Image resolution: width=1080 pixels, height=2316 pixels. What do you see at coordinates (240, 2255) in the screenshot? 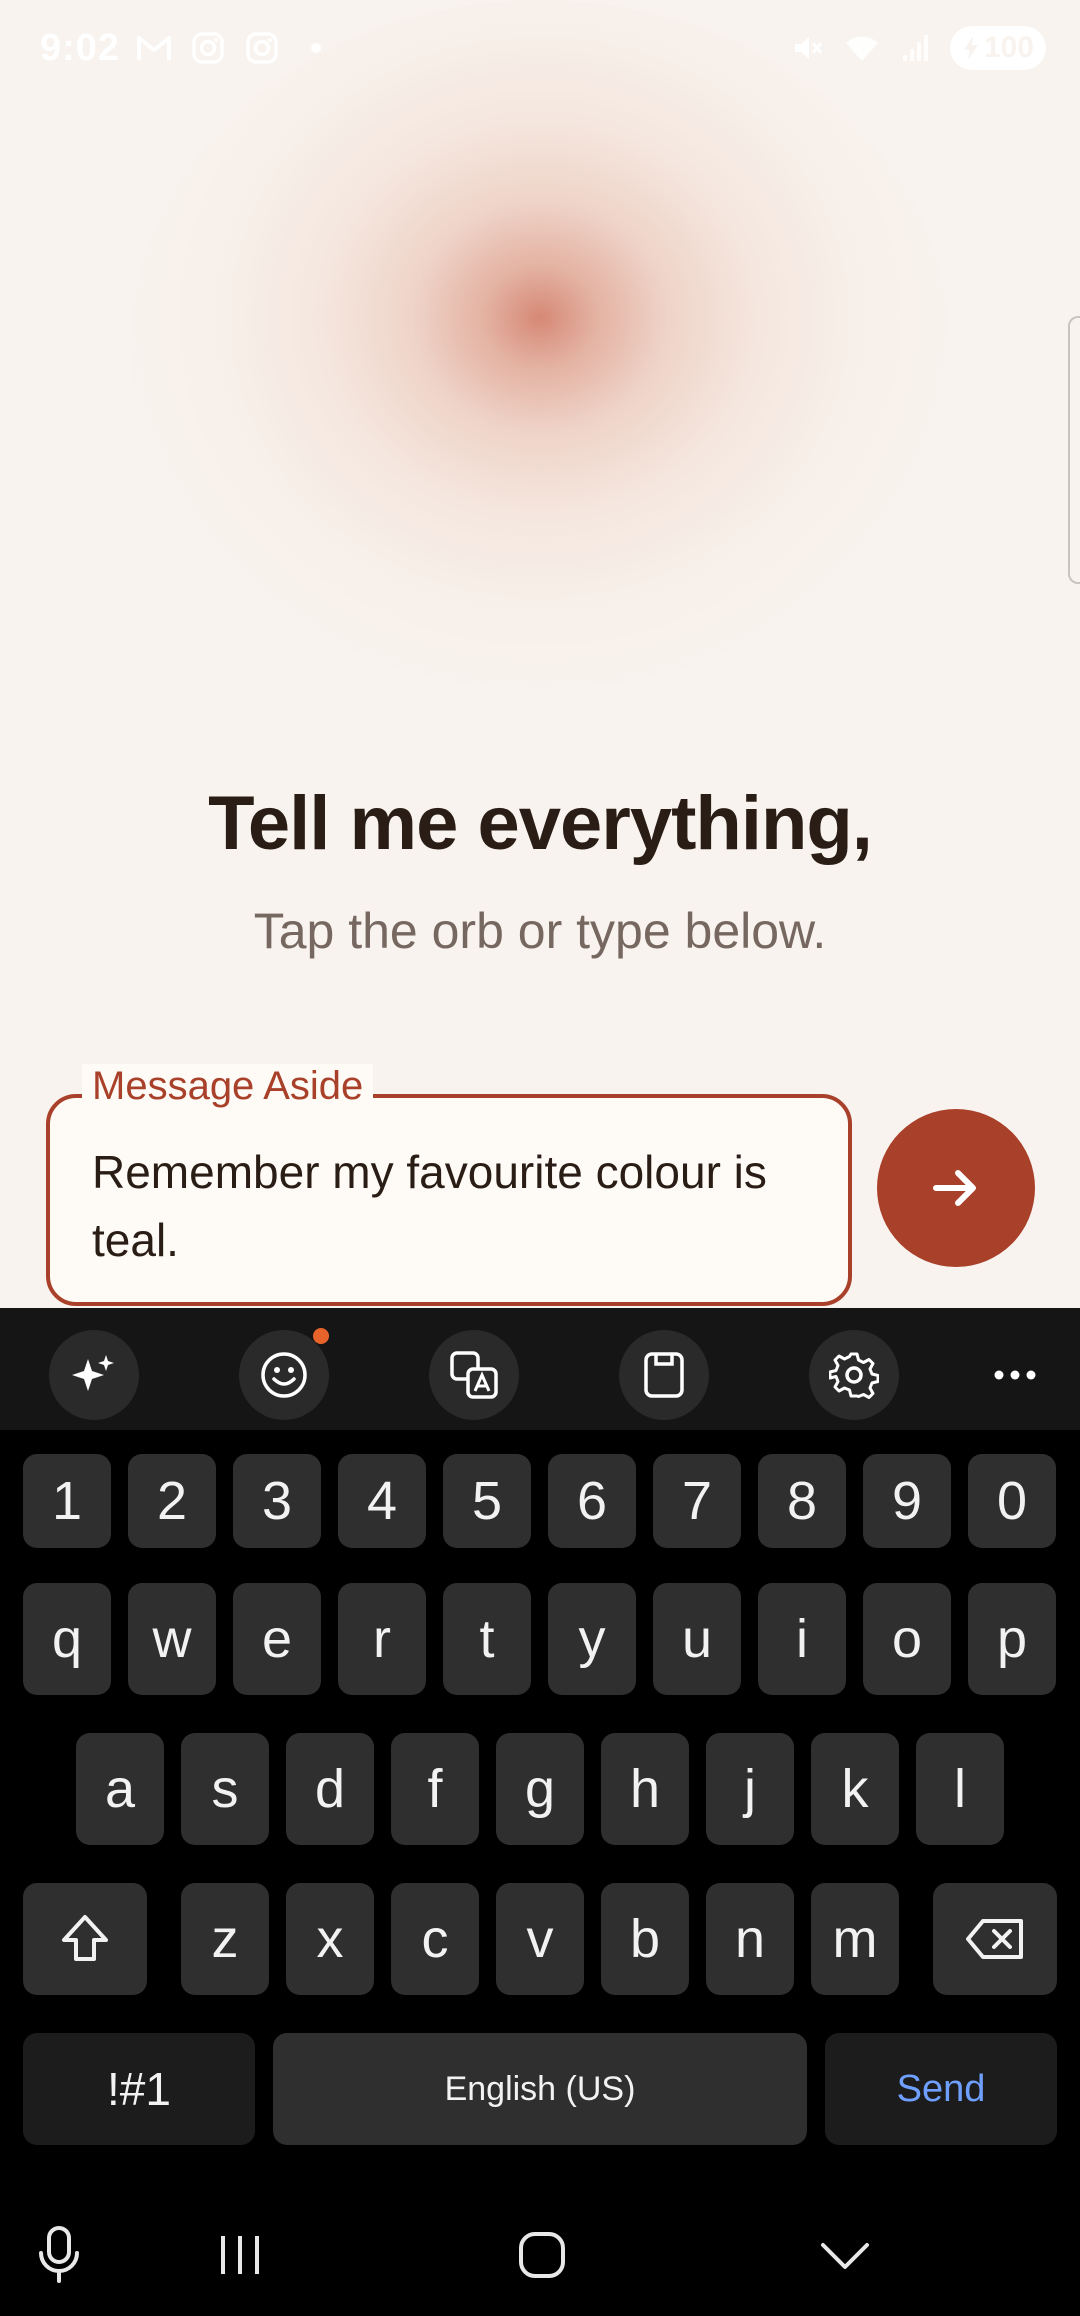
I see `recents-icon` at bounding box center [240, 2255].